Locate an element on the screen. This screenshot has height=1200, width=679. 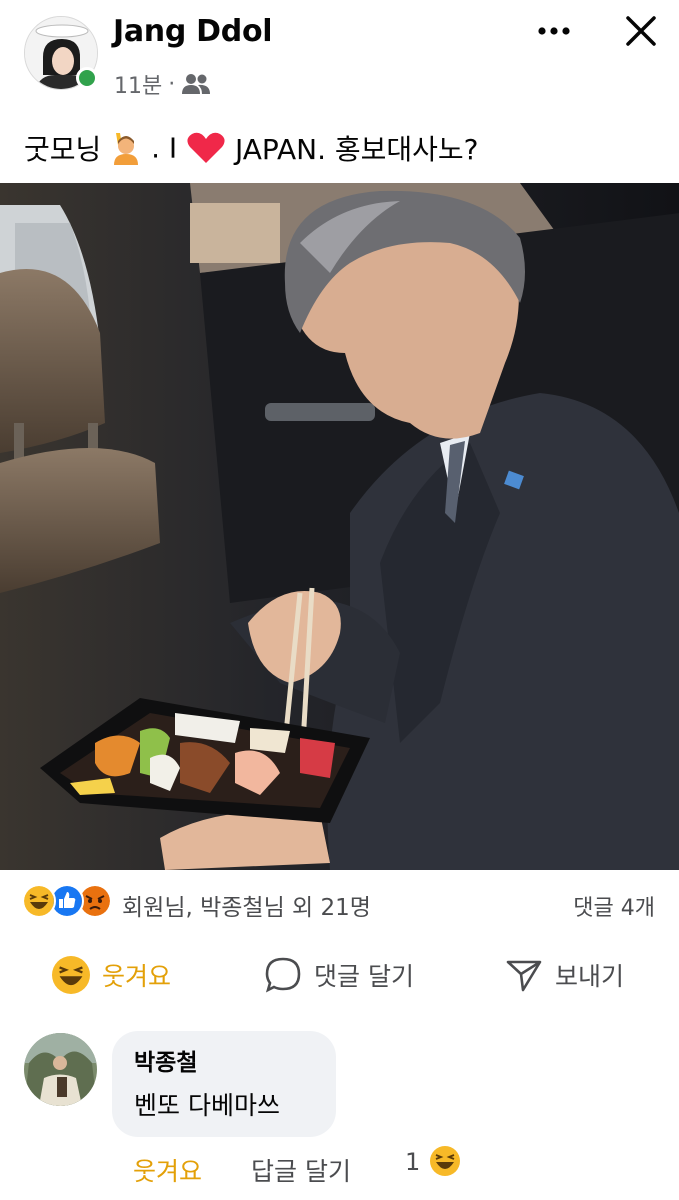
reaction-summary: 회원님, 박종철님 외 21명 is located at coordinates (246, 905).